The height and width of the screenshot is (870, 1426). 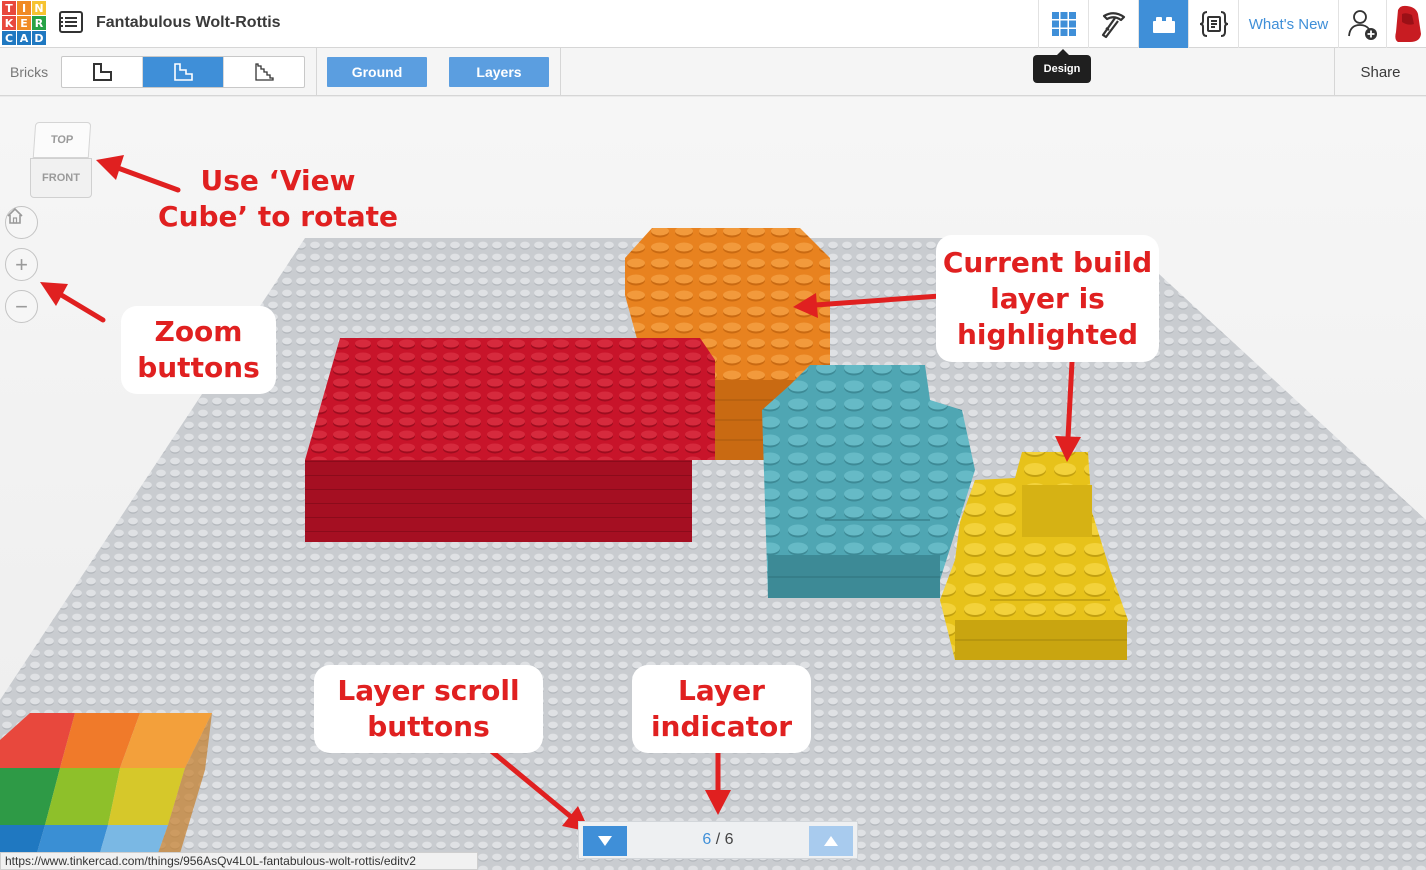 What do you see at coordinates (721, 690) in the screenshot?
I see `annotation-line: Layer` at bounding box center [721, 690].